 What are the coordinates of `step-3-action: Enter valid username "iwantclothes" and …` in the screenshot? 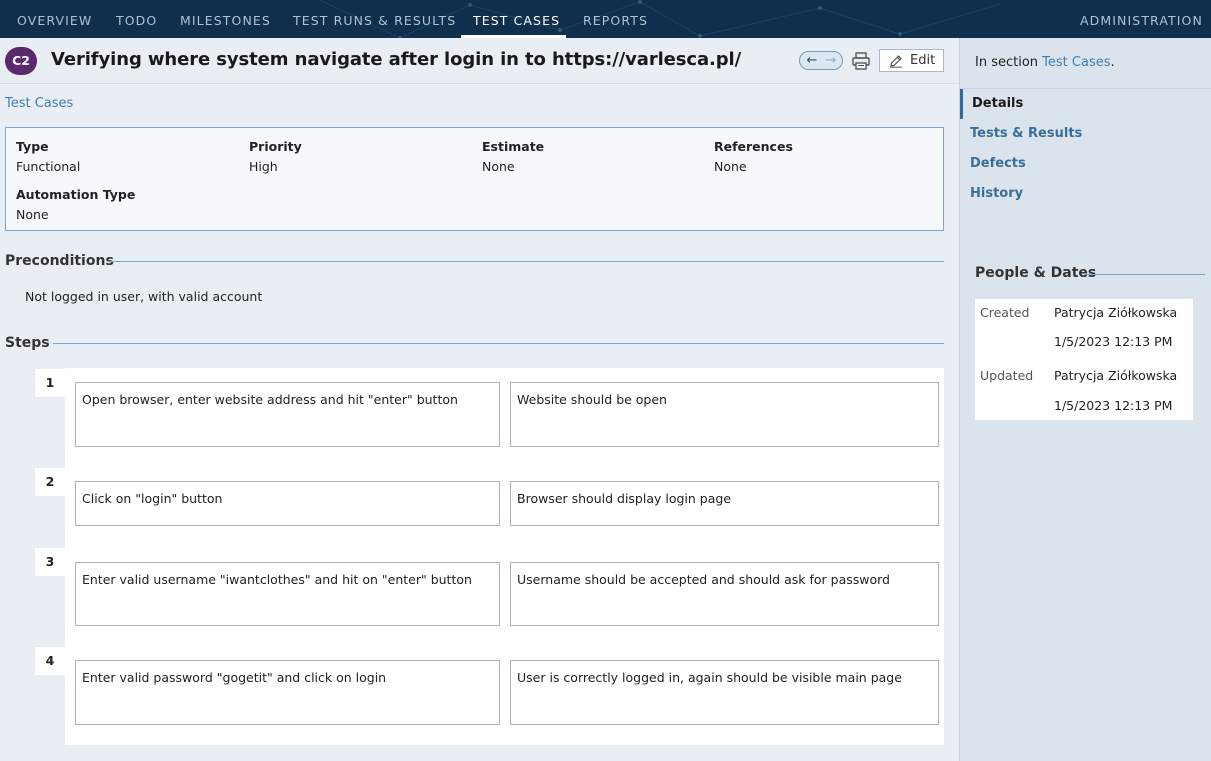 It's located at (287, 594).